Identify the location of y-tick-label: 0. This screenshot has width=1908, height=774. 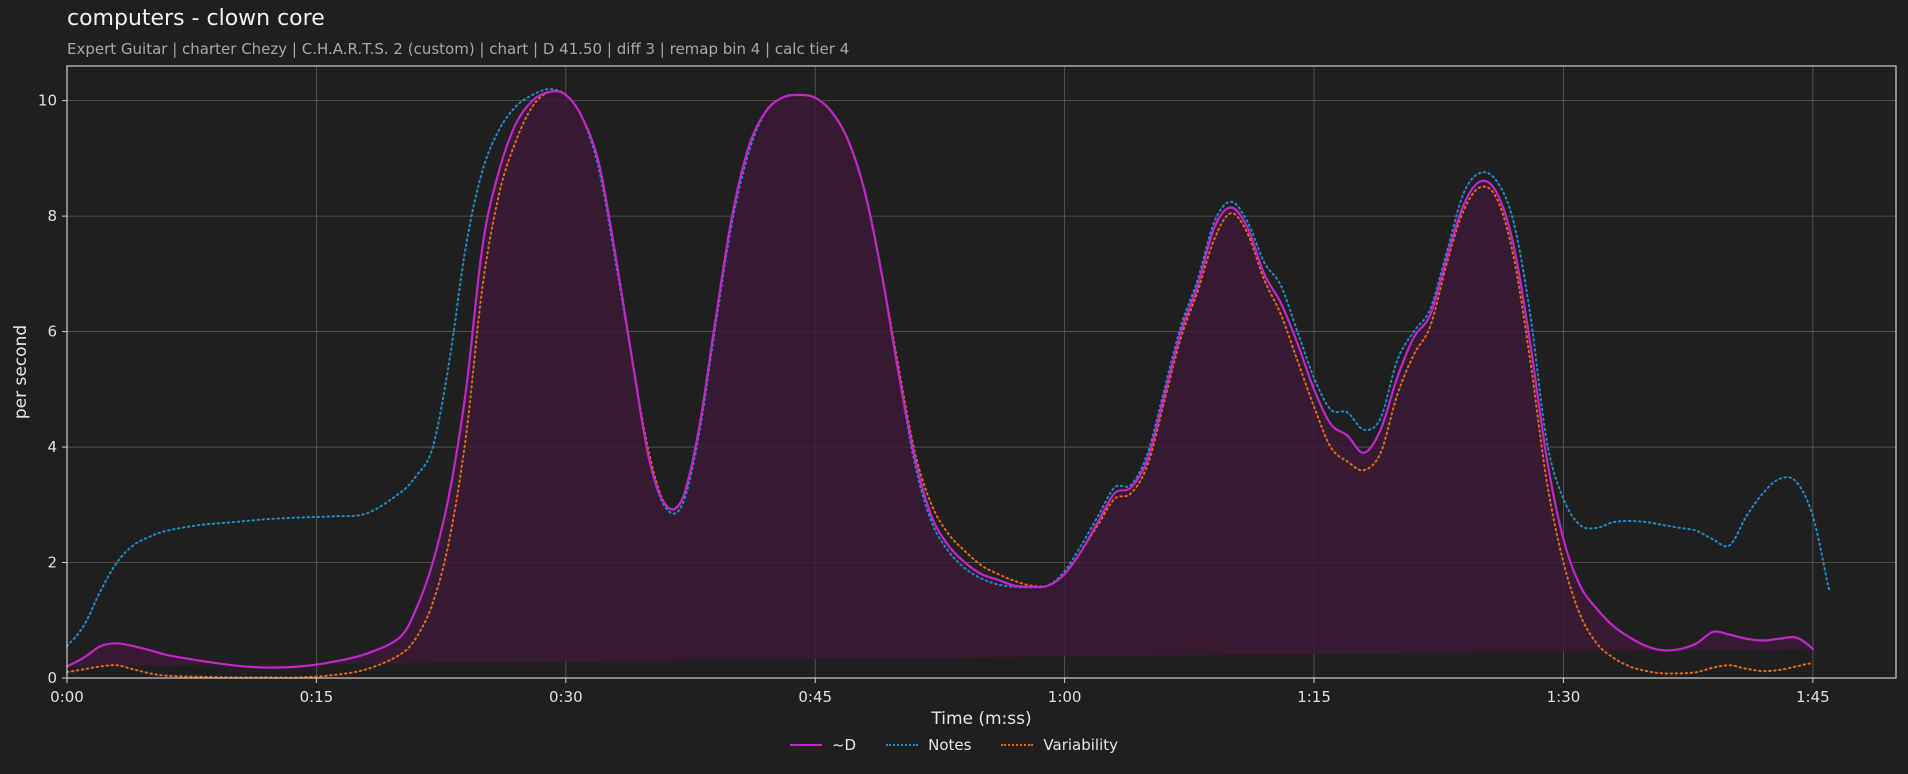
(52, 678).